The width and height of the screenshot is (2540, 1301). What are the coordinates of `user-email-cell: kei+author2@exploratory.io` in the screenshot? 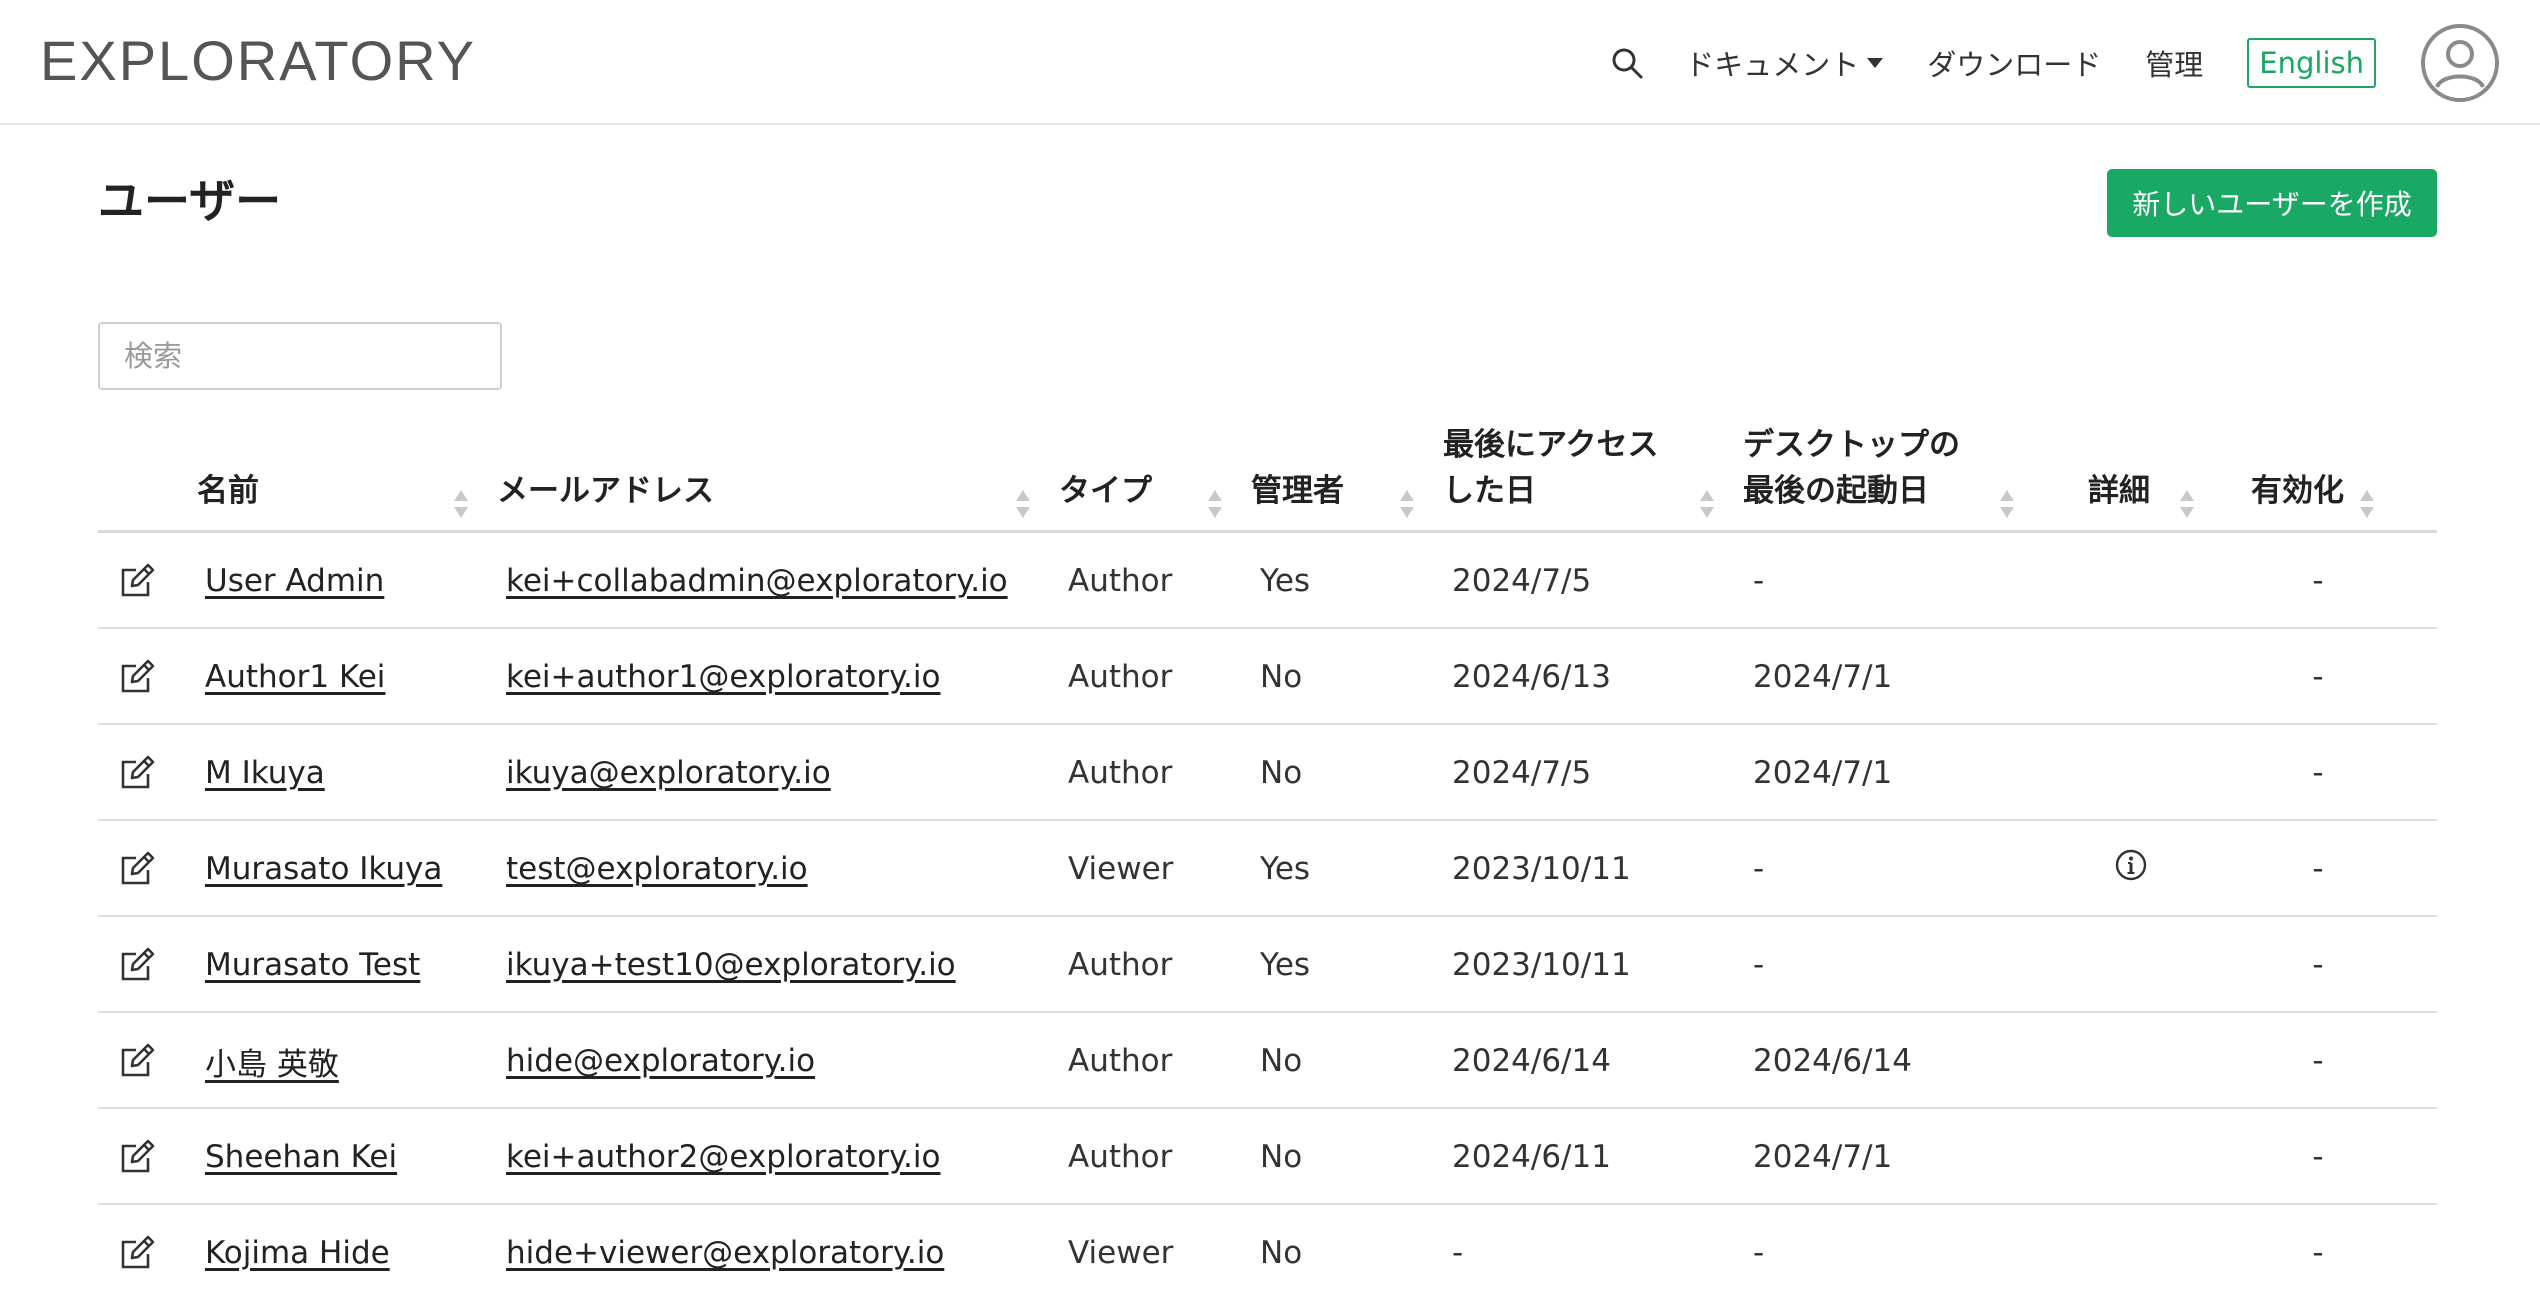 It's located at (723, 1157).